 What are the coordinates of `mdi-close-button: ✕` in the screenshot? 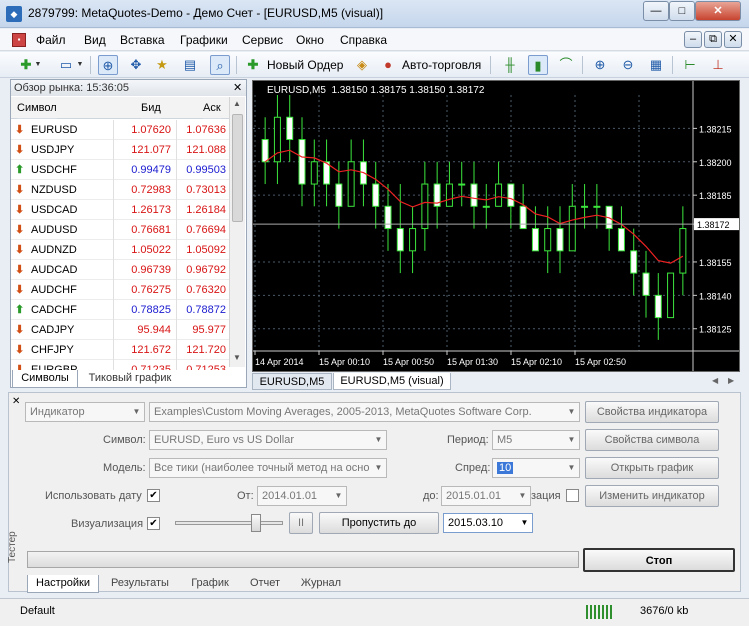 It's located at (733, 39).